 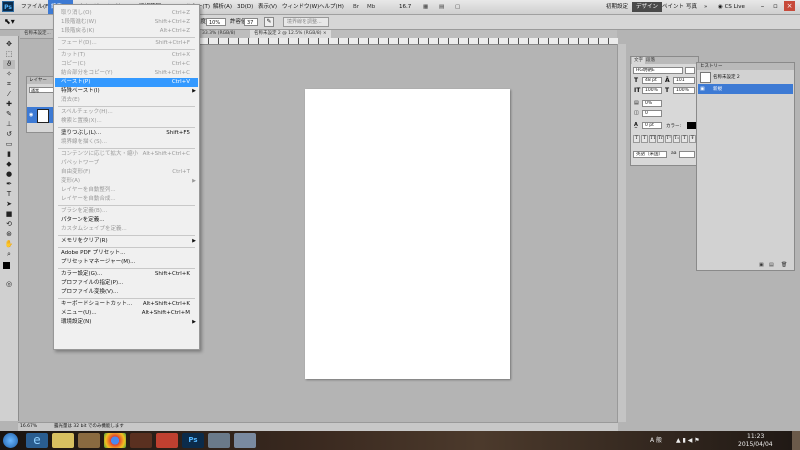 I want to click on text-style-button: TT, so click(x=652, y=139).